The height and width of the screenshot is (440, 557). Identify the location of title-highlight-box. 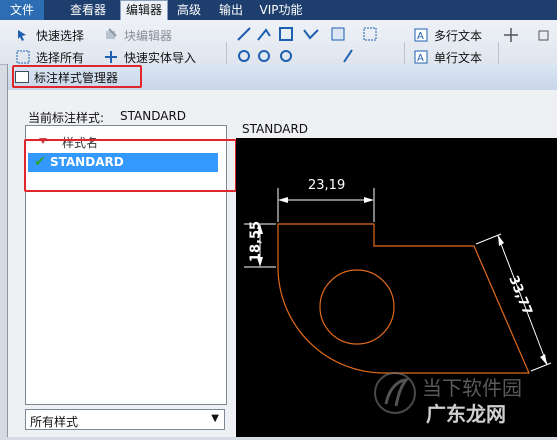
(77, 76).